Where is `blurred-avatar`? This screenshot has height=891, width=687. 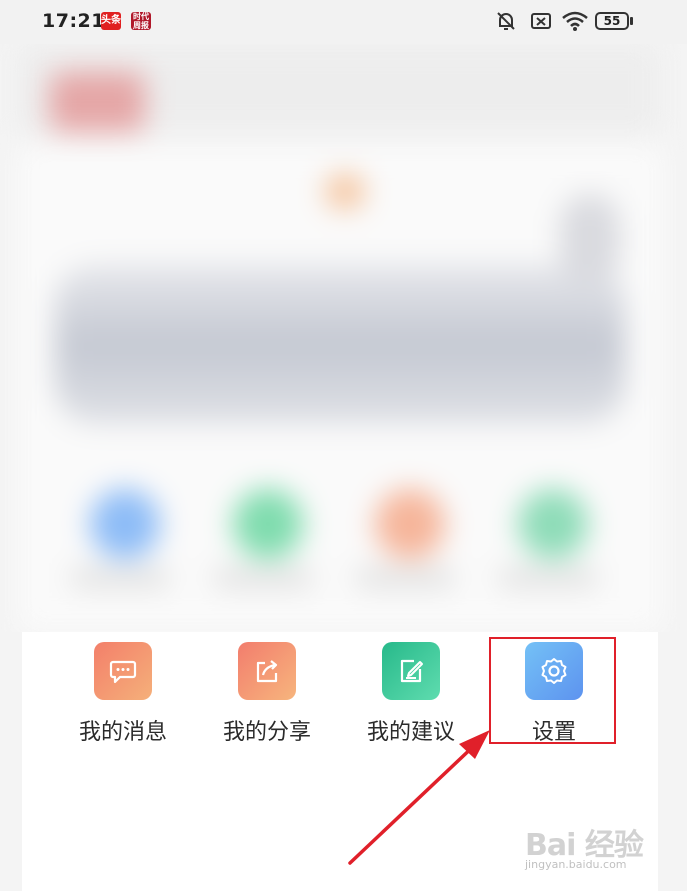
blurred-avatar is located at coordinates (345, 191).